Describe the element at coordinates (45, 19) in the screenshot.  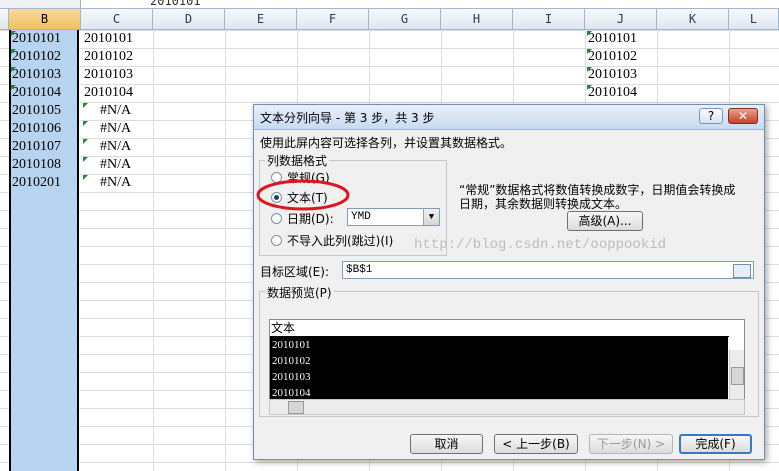
I see `column-header-b: B` at that location.